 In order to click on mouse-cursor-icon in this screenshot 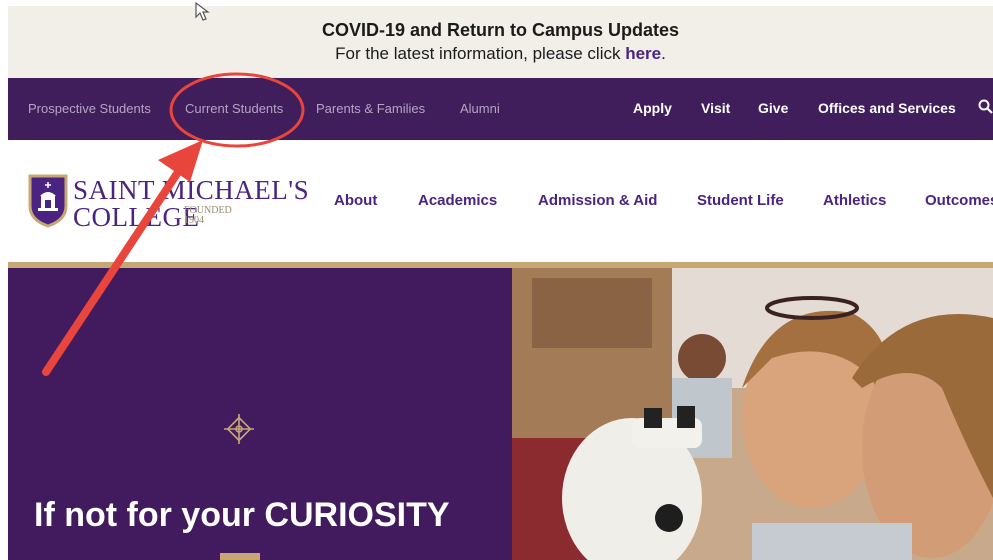, I will do `click(202, 11)`.